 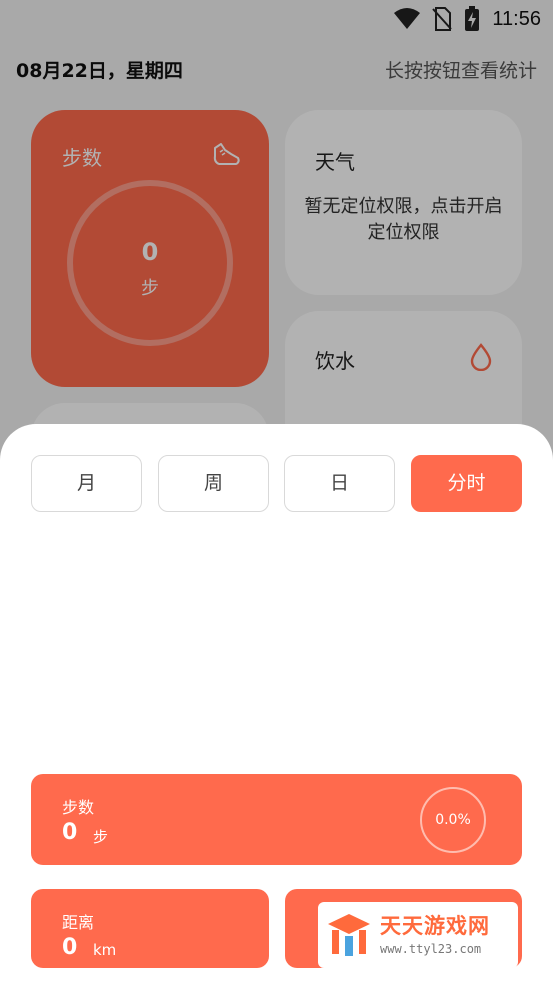 What do you see at coordinates (78, 922) in the screenshot?
I see `distance-stat-label: 距离` at bounding box center [78, 922].